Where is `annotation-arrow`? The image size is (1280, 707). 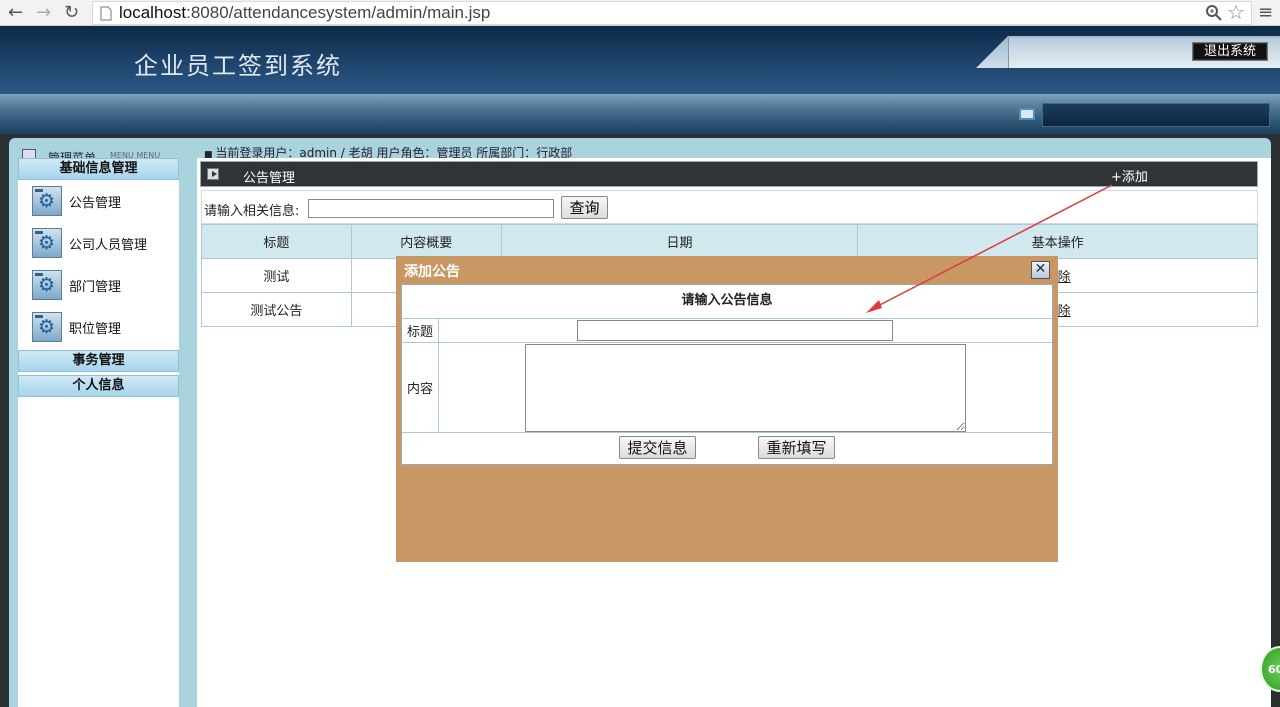 annotation-arrow is located at coordinates (989, 248).